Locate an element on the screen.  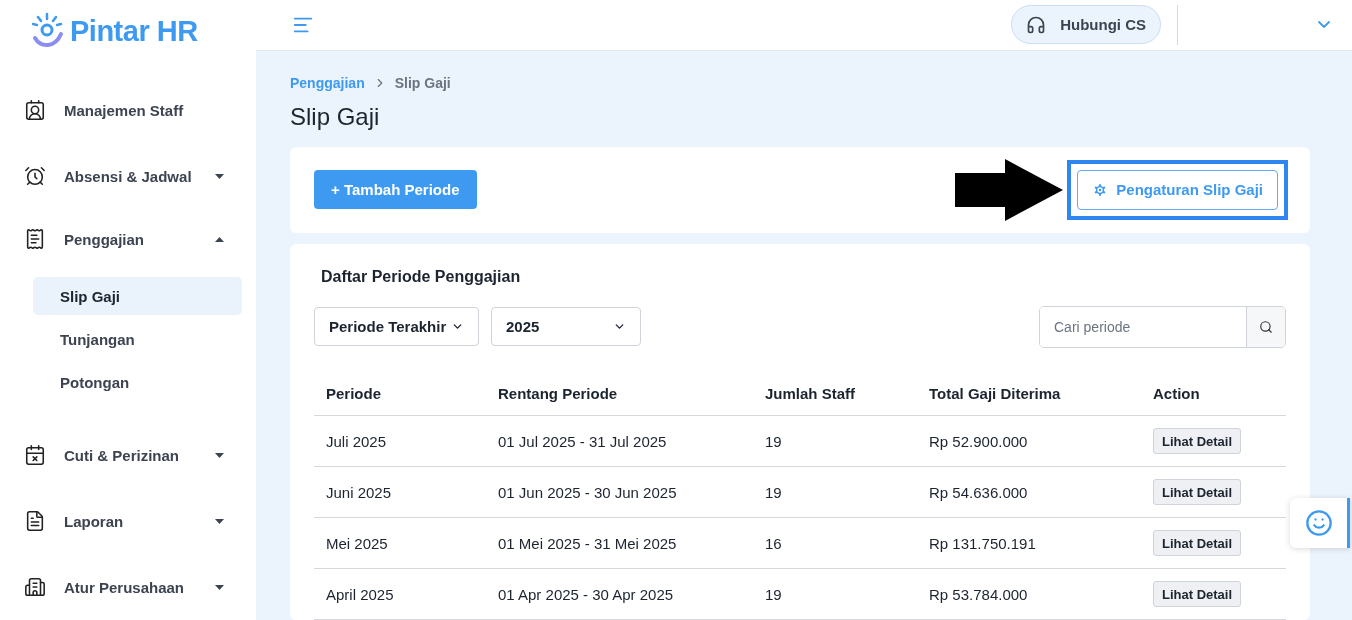
column-header: Total Gaji Diterima is located at coordinates (1029, 393).